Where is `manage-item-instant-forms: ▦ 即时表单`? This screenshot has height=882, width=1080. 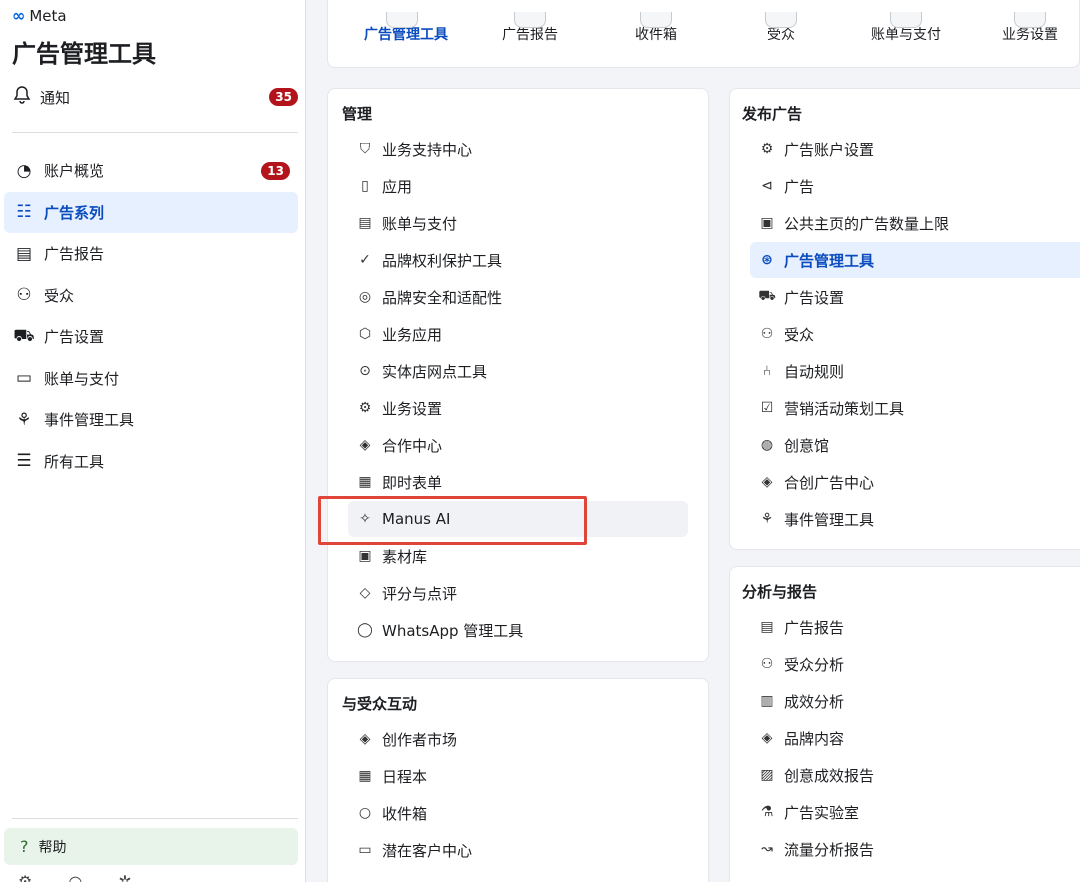
manage-item-instant-forms: ▦ 即时表单 is located at coordinates (521, 482).